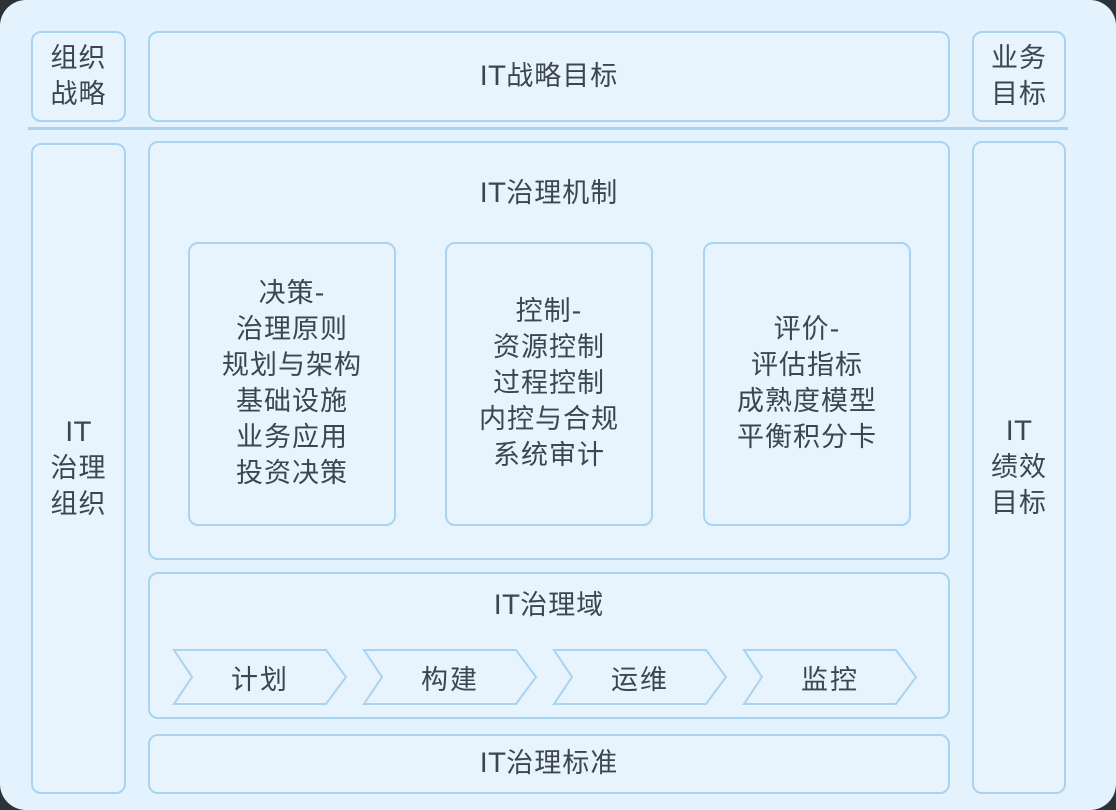  Describe the element at coordinates (78, 76) in the screenshot. I see `org-strategy-box: 组织 战略` at that location.